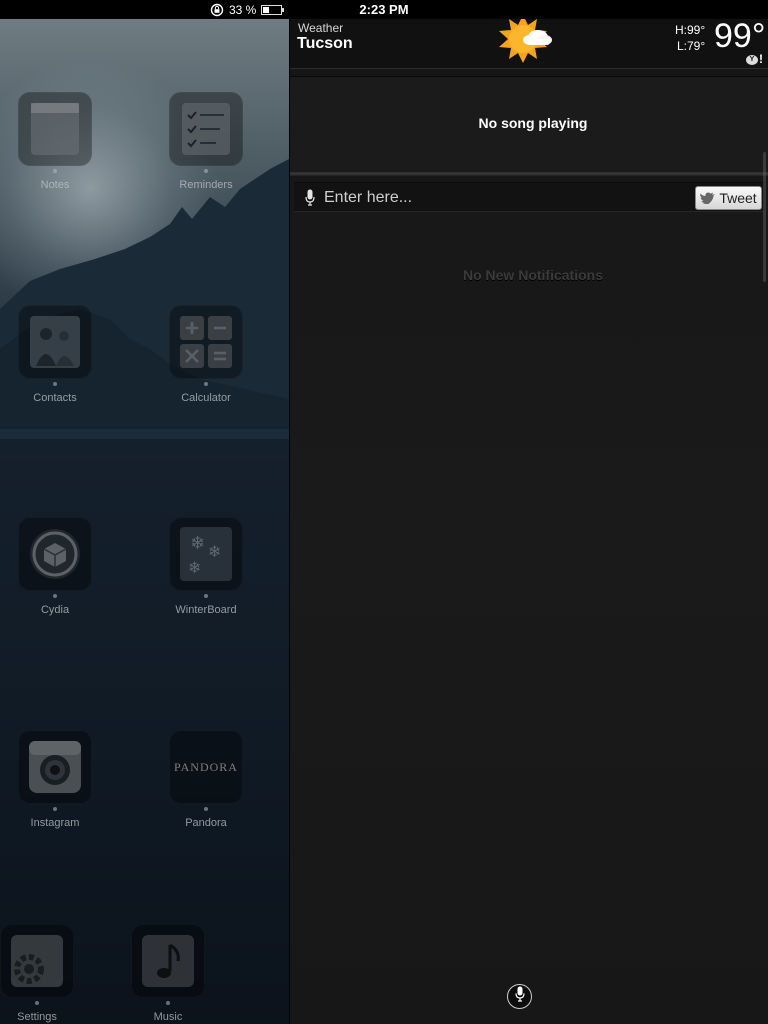 The image size is (768, 1024). What do you see at coordinates (55, 342) in the screenshot?
I see `contacts-icon` at bounding box center [55, 342].